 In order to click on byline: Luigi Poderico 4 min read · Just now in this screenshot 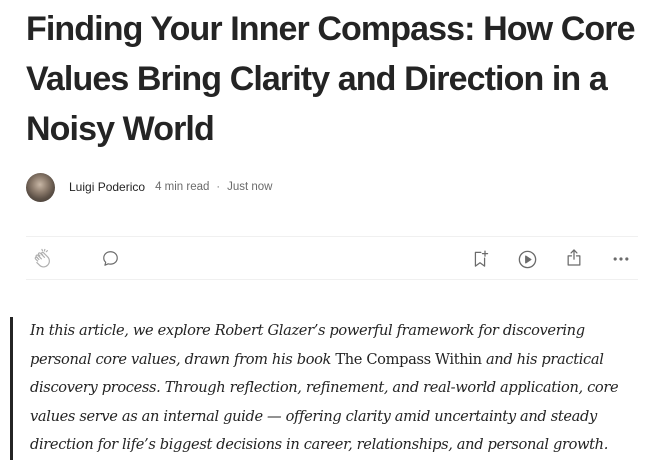, I will do `click(149, 187)`.